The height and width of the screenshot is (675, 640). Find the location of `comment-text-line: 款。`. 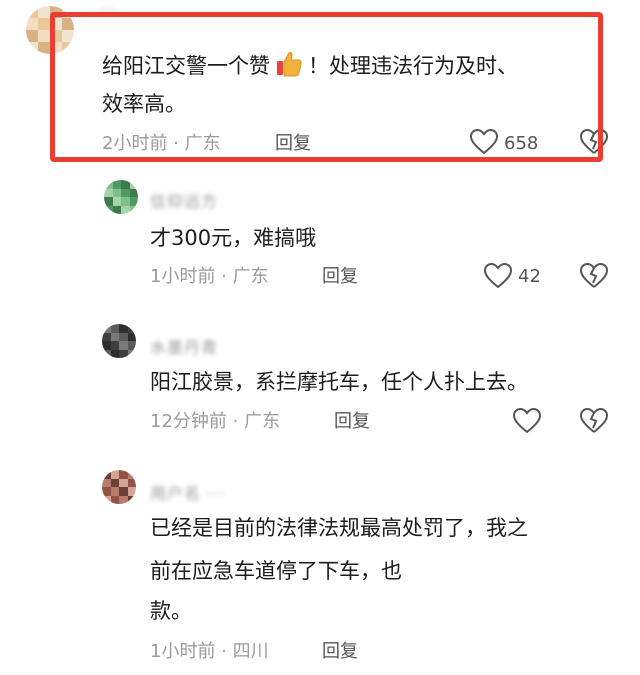

comment-text-line: 款。 is located at coordinates (171, 611).